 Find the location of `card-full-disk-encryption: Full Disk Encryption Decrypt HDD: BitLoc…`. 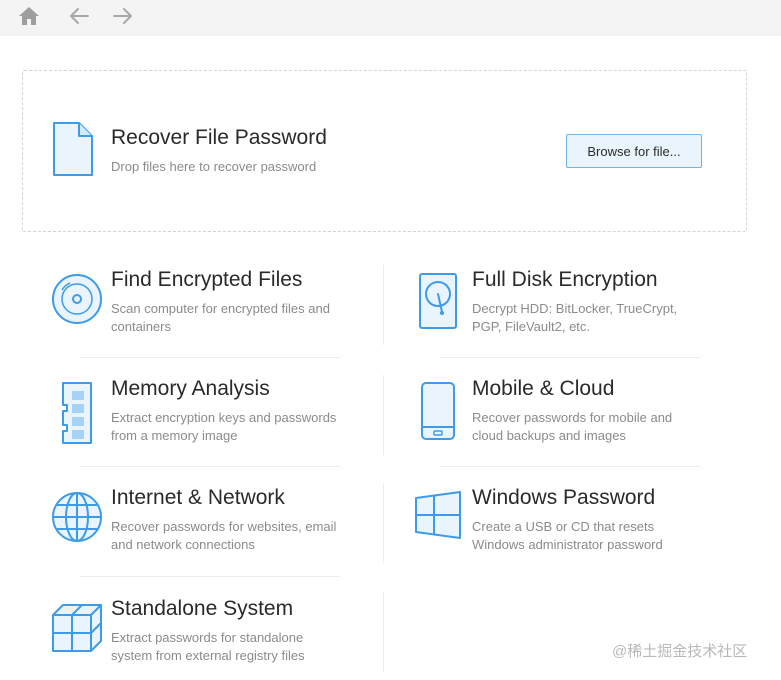

card-full-disk-encryption: Full Disk Encryption Decrypt HDD: BitLoc… is located at coordinates (558, 316).